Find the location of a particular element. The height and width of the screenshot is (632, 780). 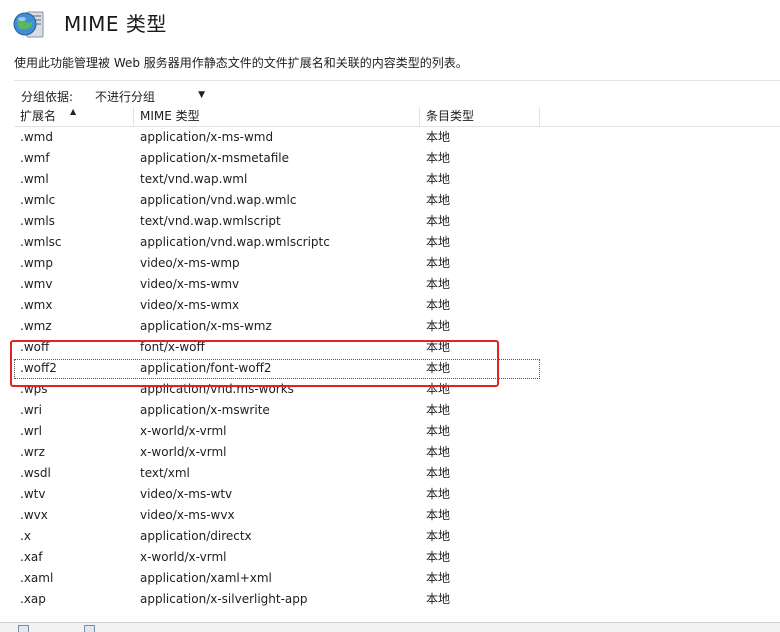

cell-extension: .wmz is located at coordinates (36, 326).